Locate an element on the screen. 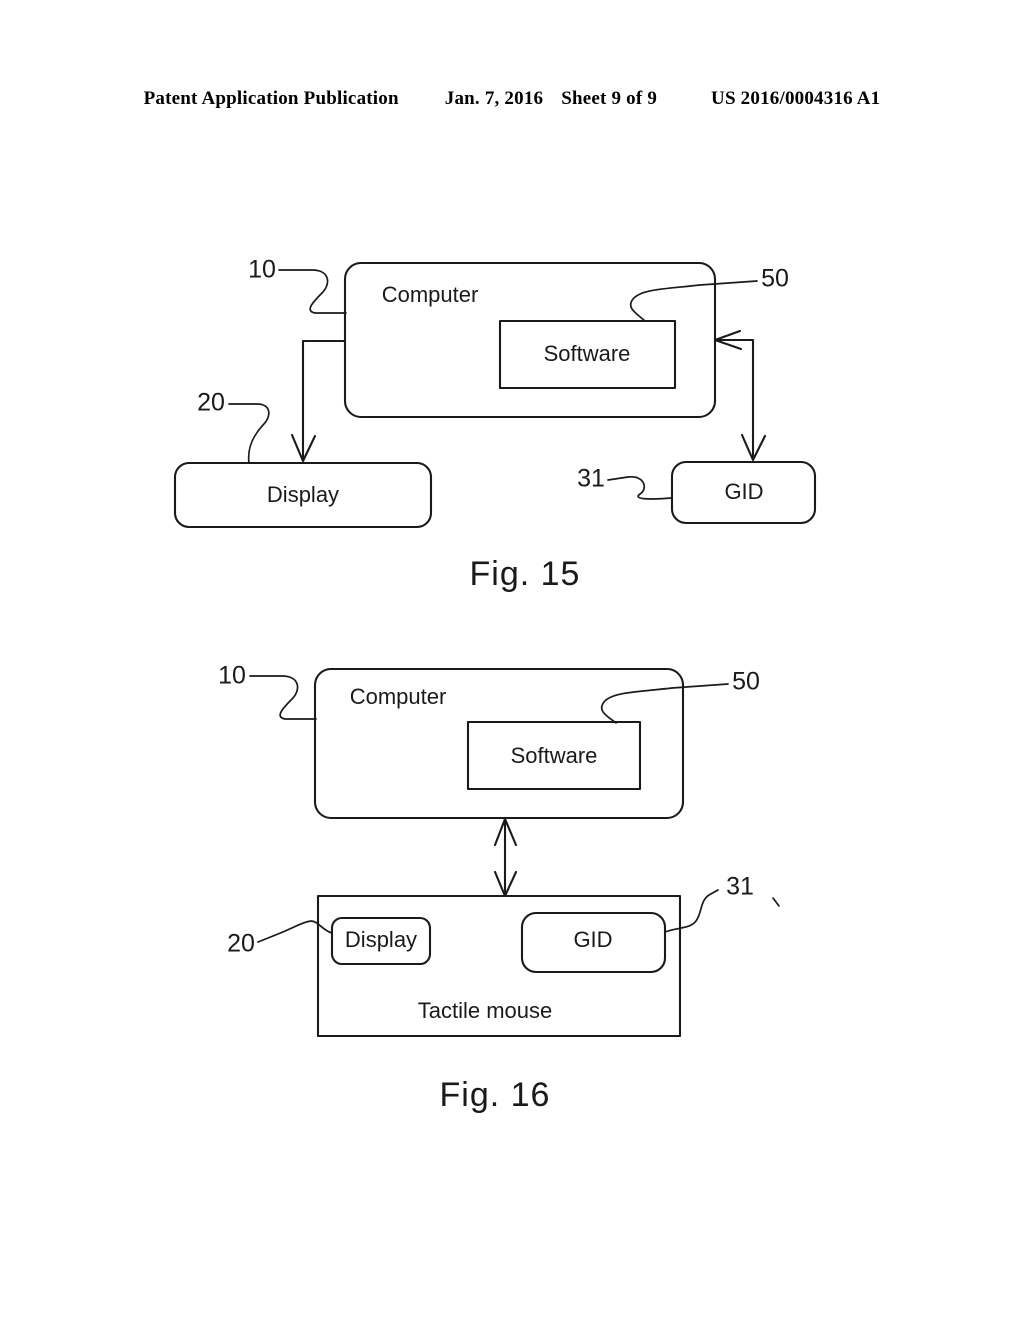 The height and width of the screenshot is (1320, 1024). fig16-tactile-mouse-label: Tactile mouse is located at coordinates (485, 1010).